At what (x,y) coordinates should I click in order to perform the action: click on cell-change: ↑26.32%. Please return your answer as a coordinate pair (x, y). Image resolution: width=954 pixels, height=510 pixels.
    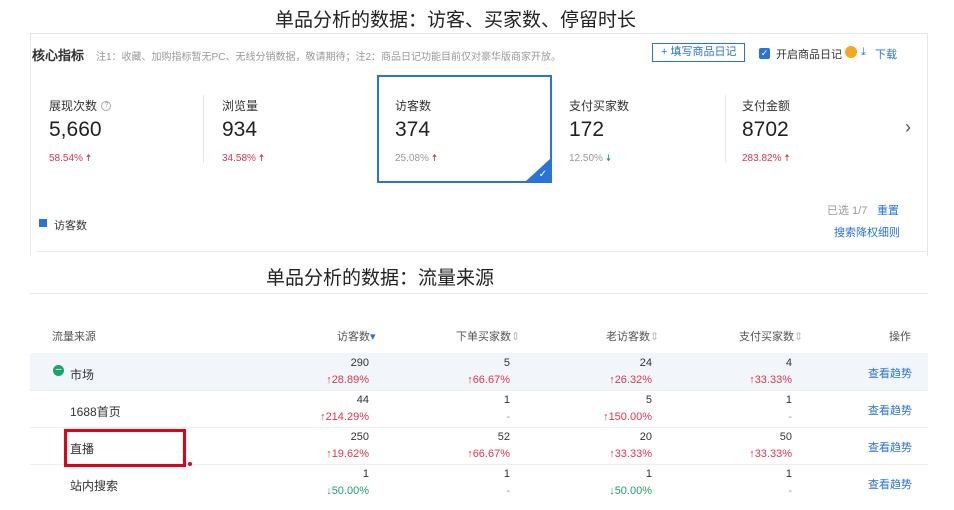
    Looking at the image, I should click on (630, 380).